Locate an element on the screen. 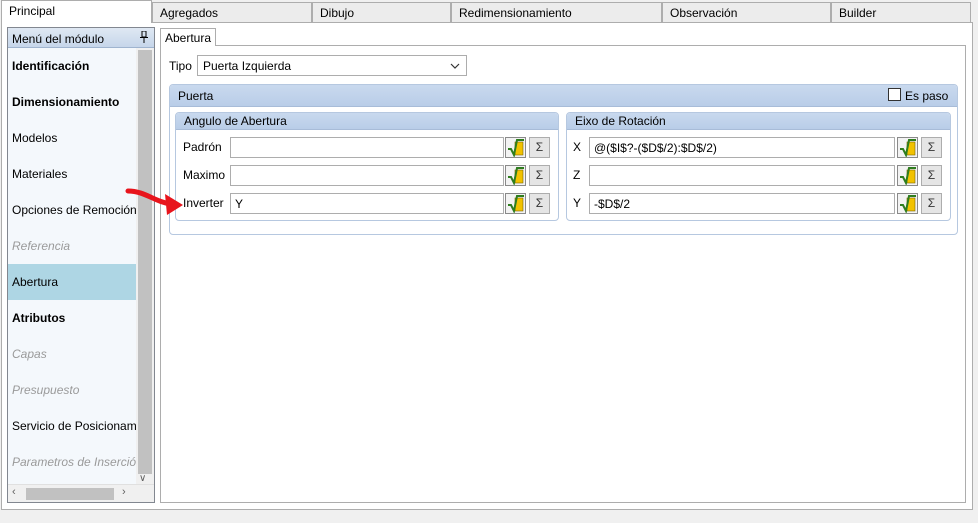 The height and width of the screenshot is (523, 978). tipo-selected-value: Puerta Izquierda is located at coordinates (247, 66).